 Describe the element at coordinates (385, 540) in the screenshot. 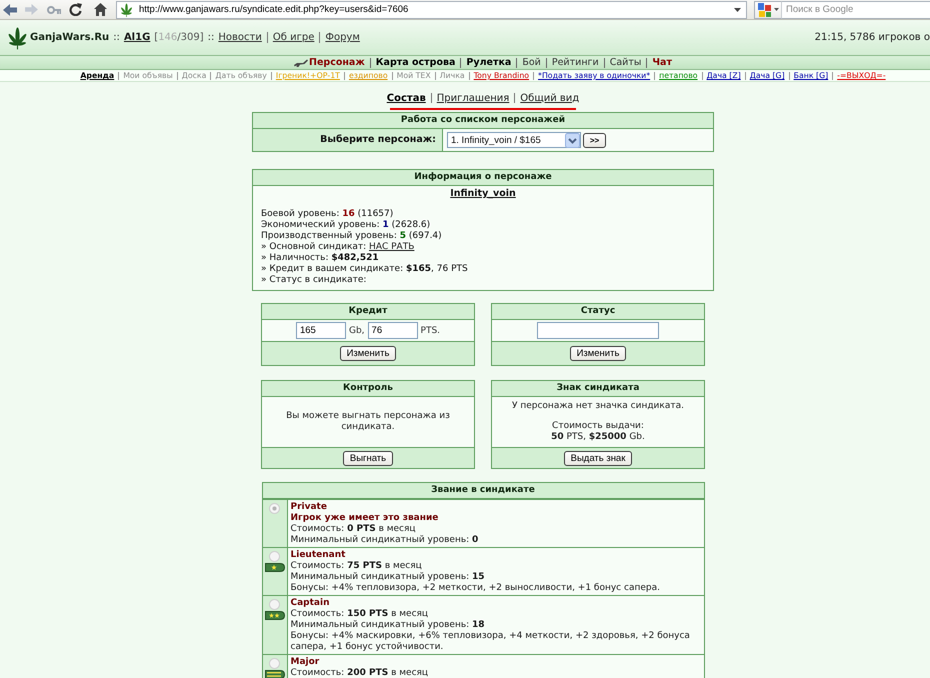

I see `rank-min-level: Минимальный синдикатный уровень: 0` at that location.